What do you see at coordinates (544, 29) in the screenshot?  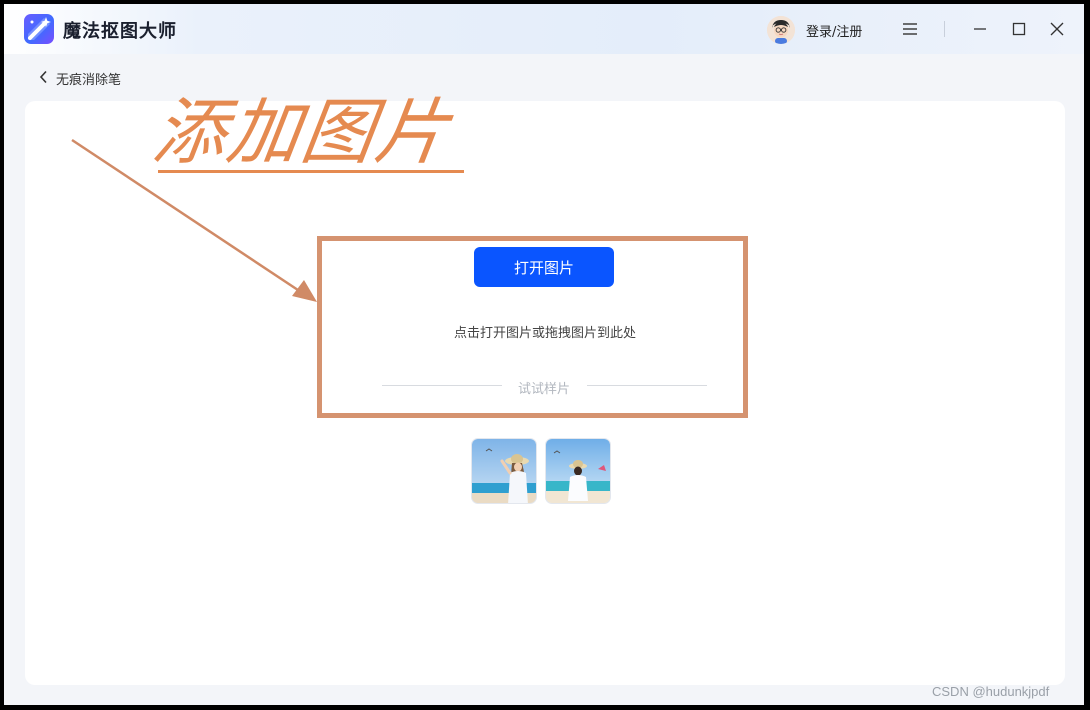 I see `title-bar: 魔法抠图大师 登录/注册` at bounding box center [544, 29].